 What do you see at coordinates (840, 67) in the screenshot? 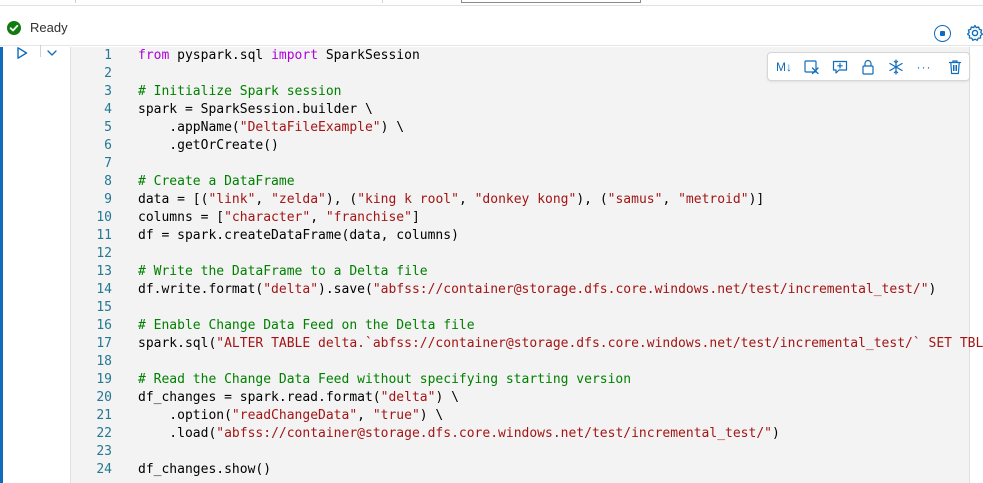
I see `add-comment-button` at bounding box center [840, 67].